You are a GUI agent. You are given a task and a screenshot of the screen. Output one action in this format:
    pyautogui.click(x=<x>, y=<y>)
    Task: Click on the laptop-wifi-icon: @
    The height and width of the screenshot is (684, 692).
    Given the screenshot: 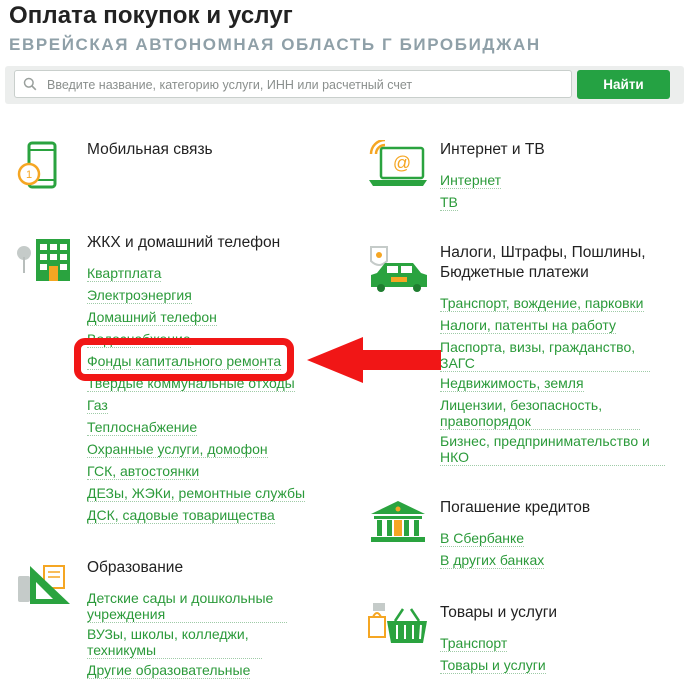 What is the action you would take?
    pyautogui.click(x=398, y=163)
    